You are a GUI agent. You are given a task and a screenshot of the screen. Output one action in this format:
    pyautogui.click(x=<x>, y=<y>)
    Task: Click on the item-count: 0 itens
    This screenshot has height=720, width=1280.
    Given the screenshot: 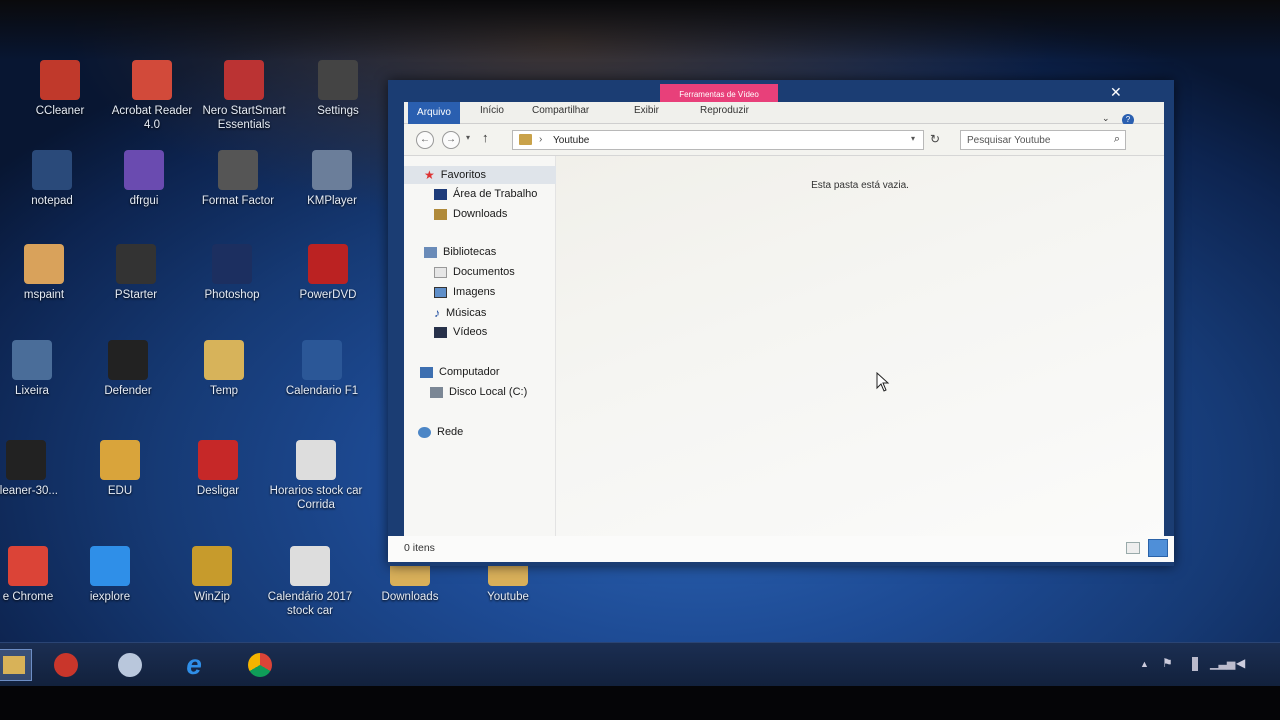 What is the action you would take?
    pyautogui.click(x=419, y=548)
    